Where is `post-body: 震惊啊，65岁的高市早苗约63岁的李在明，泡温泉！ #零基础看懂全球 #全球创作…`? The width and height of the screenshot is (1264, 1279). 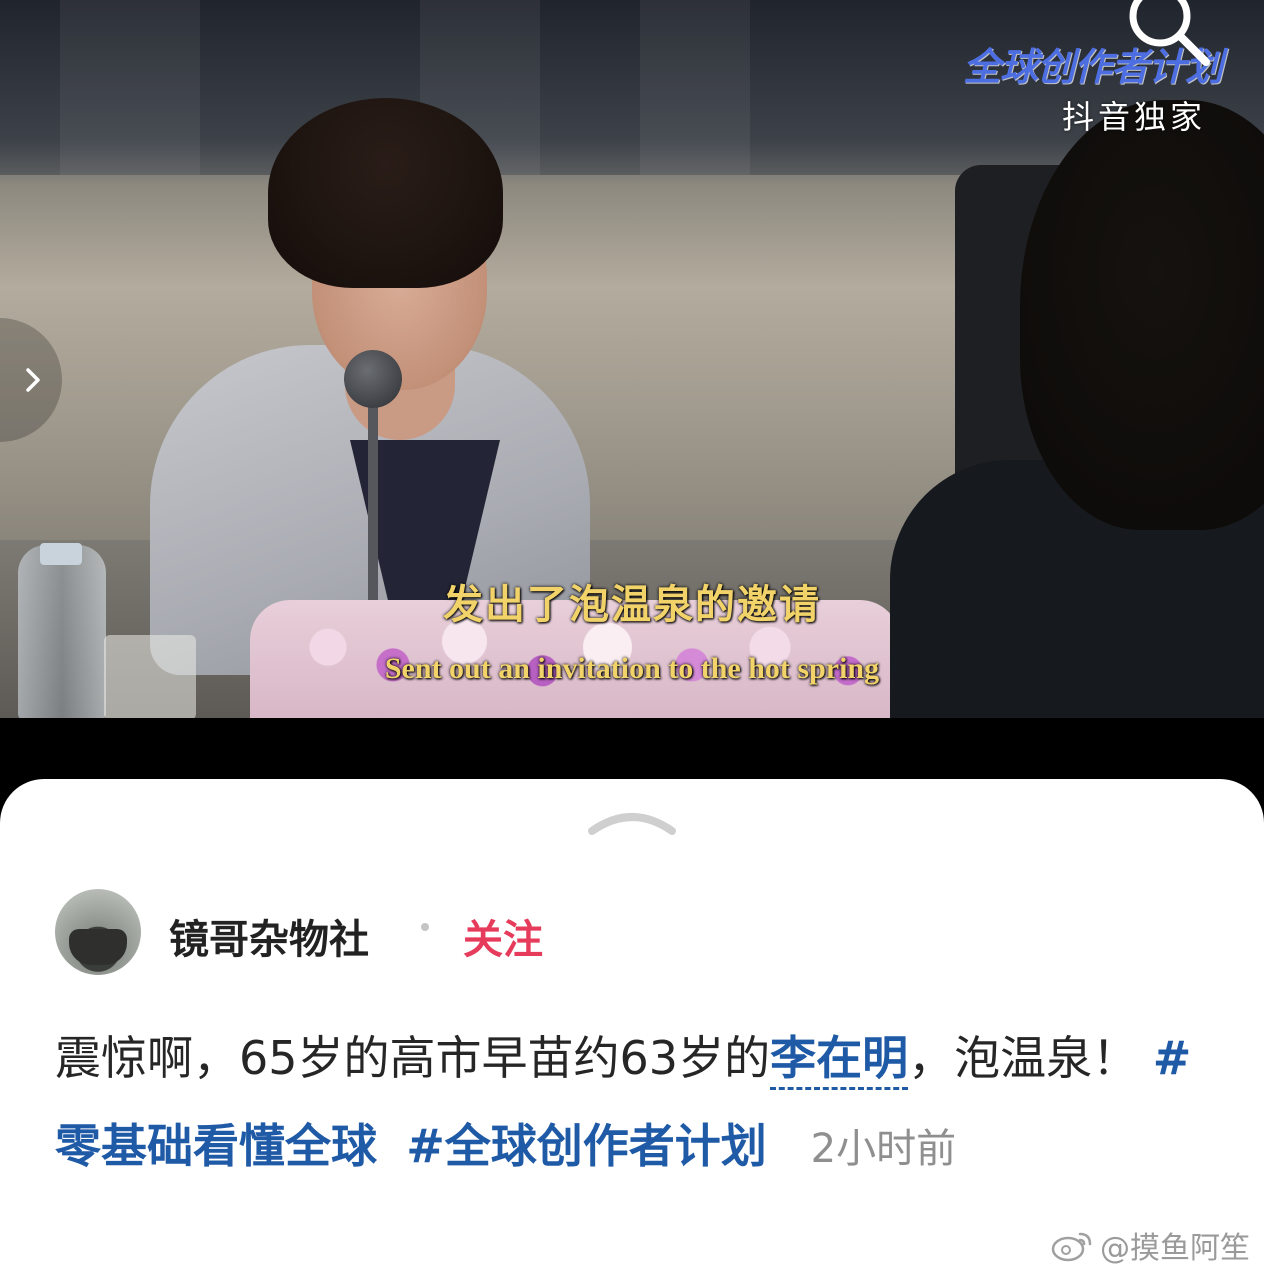 post-body: 震惊啊，65岁的高市早苗约63岁的李在明，泡温泉！ #零基础看懂全球 #全球创作… is located at coordinates (630, 1103).